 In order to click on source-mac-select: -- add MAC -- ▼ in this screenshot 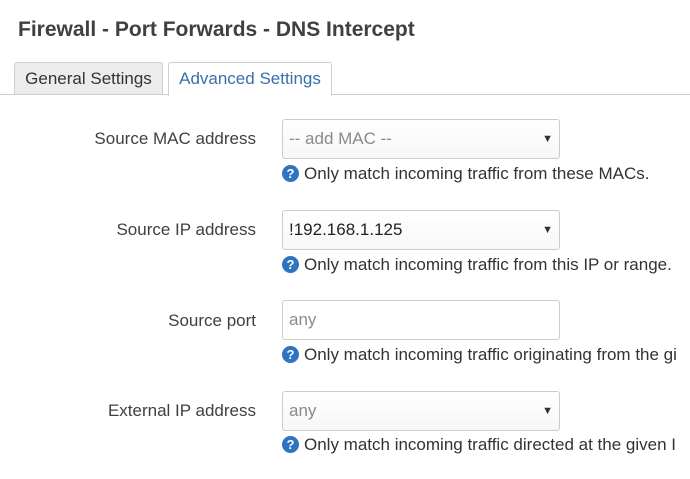, I will do `click(421, 139)`.